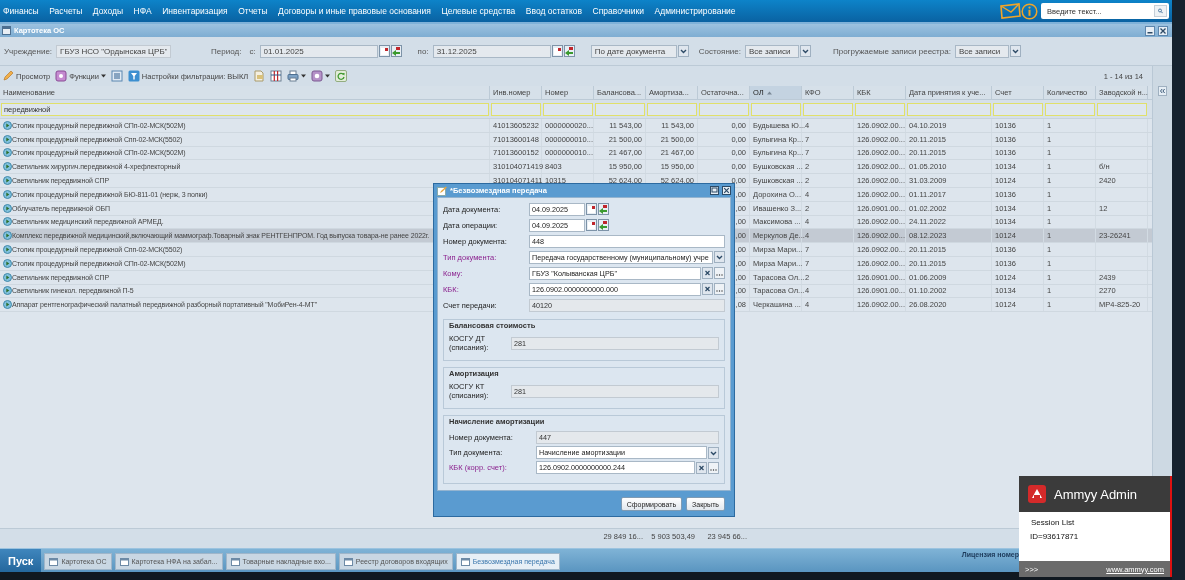  Describe the element at coordinates (423, 51) in the screenshot. I see `filter-label: по:` at that location.